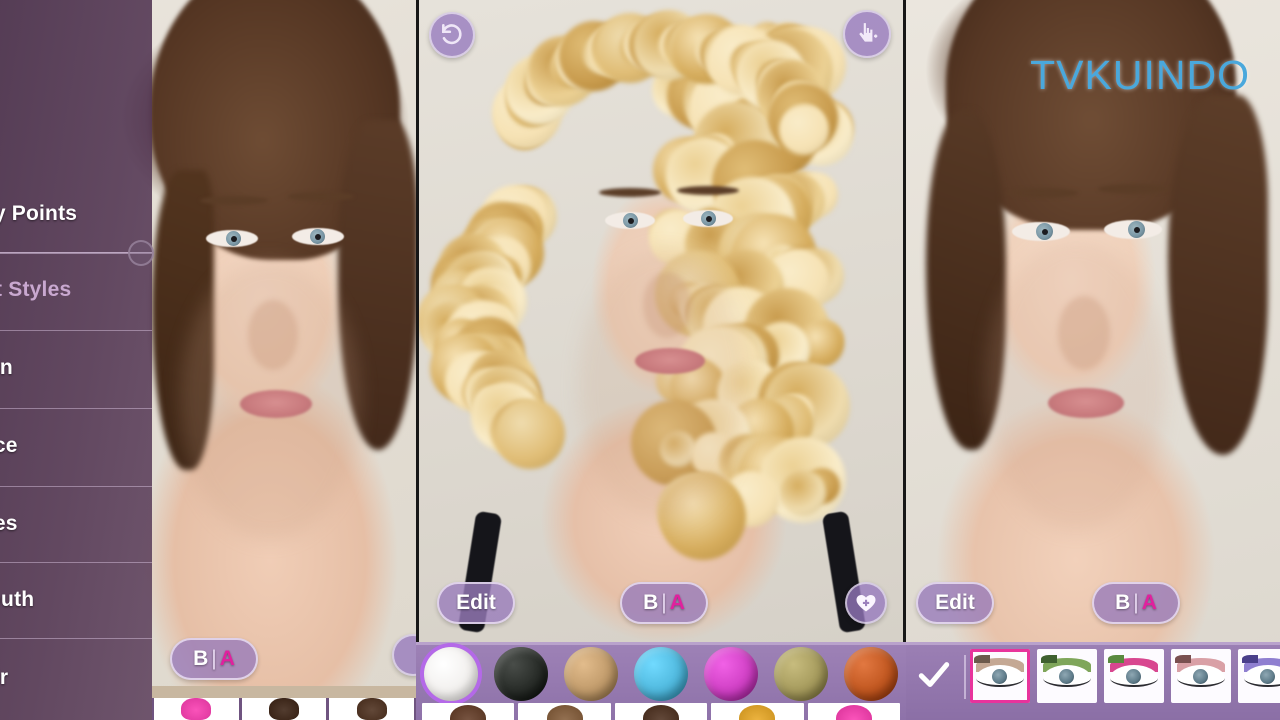 Image resolution: width=1280 pixels, height=720 pixels. Describe the element at coordinates (9, 445) in the screenshot. I see `sidebar-item-label: ace` at that location.